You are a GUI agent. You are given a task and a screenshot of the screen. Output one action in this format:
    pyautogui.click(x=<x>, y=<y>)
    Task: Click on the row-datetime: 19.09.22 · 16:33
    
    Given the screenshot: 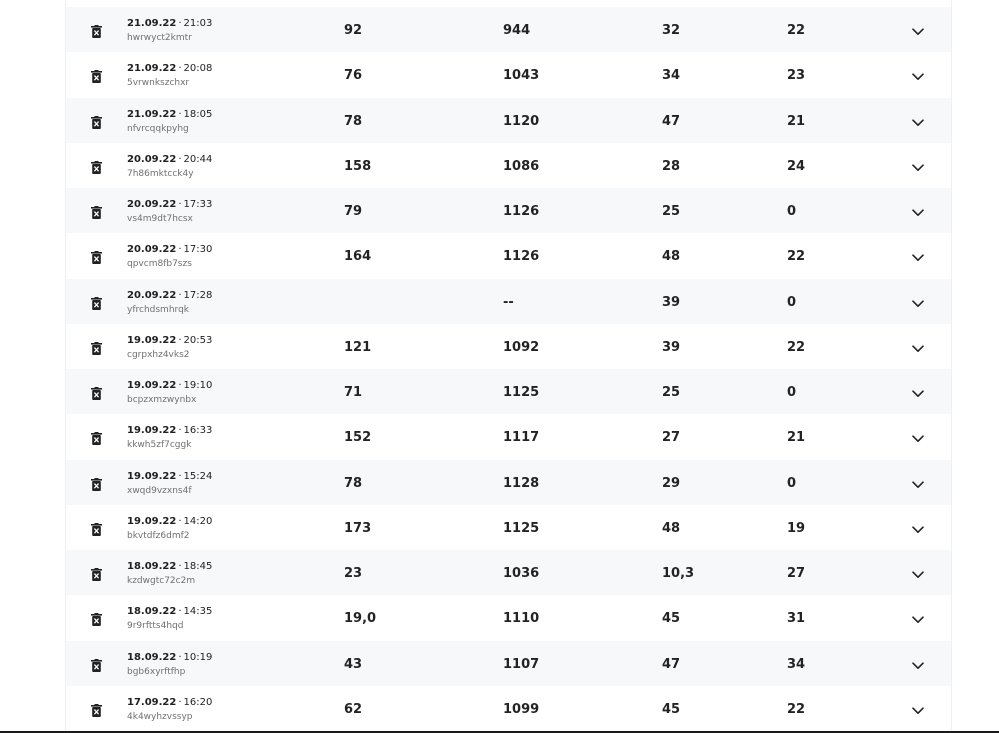 What is the action you would take?
    pyautogui.click(x=169, y=430)
    